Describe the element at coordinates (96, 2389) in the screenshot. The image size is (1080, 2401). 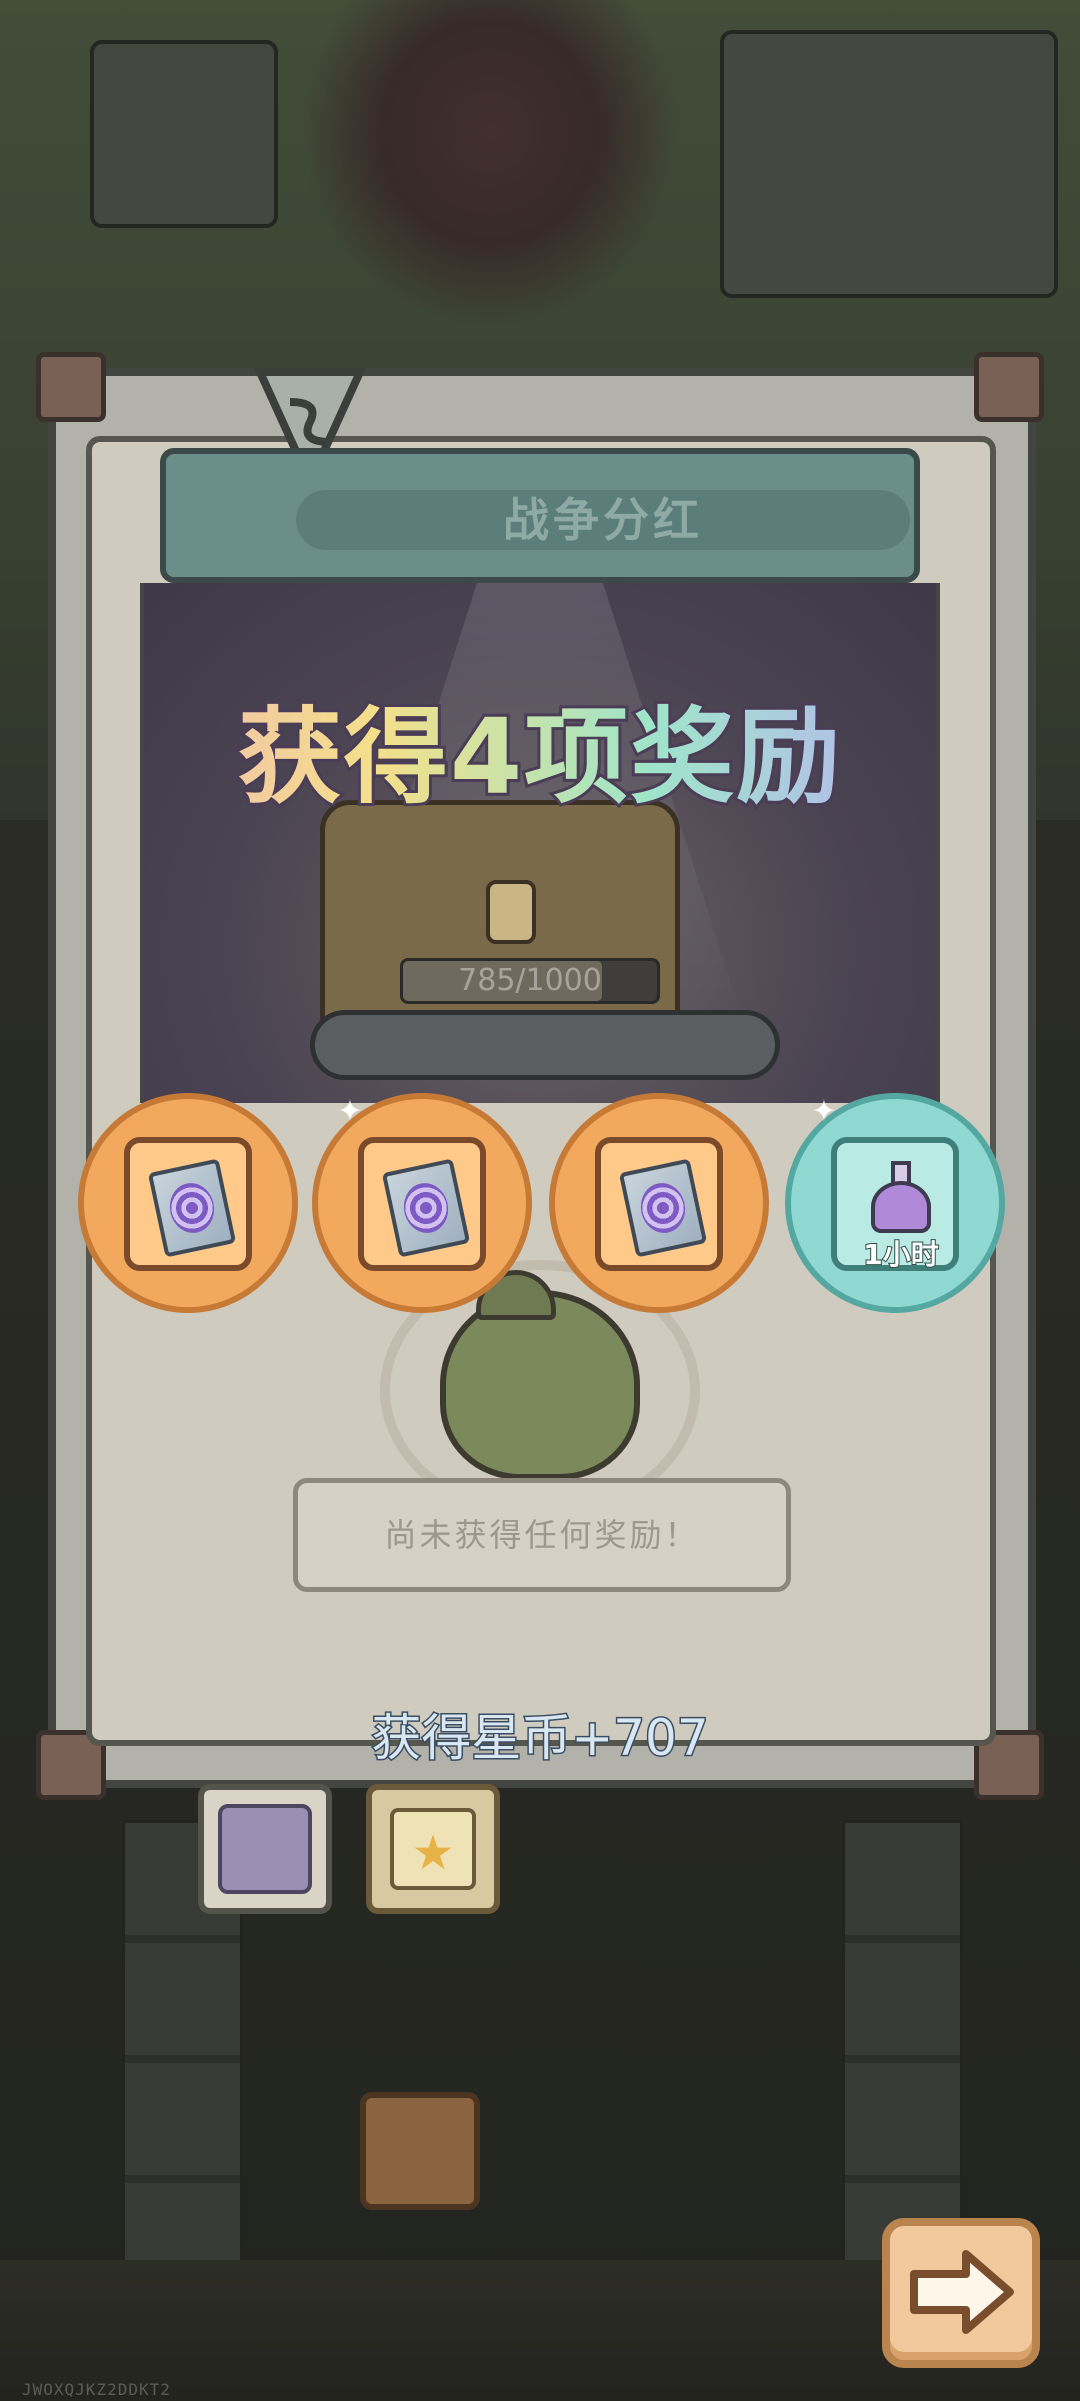
I see `watermark: JWOXQJKZ2DDKT2` at that location.